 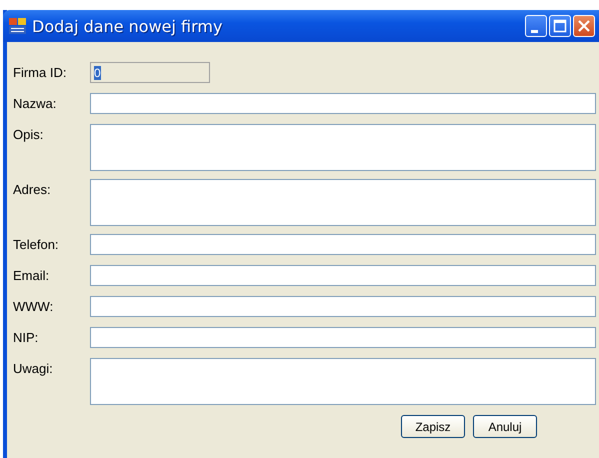 What do you see at coordinates (26, 337) in the screenshot?
I see `field-label: NIP:` at bounding box center [26, 337].